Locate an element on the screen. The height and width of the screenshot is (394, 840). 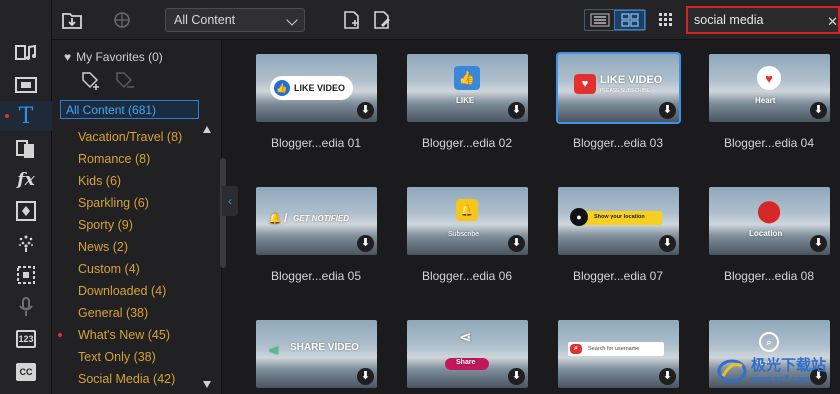
particle-room-icon is located at coordinates (26, 243).